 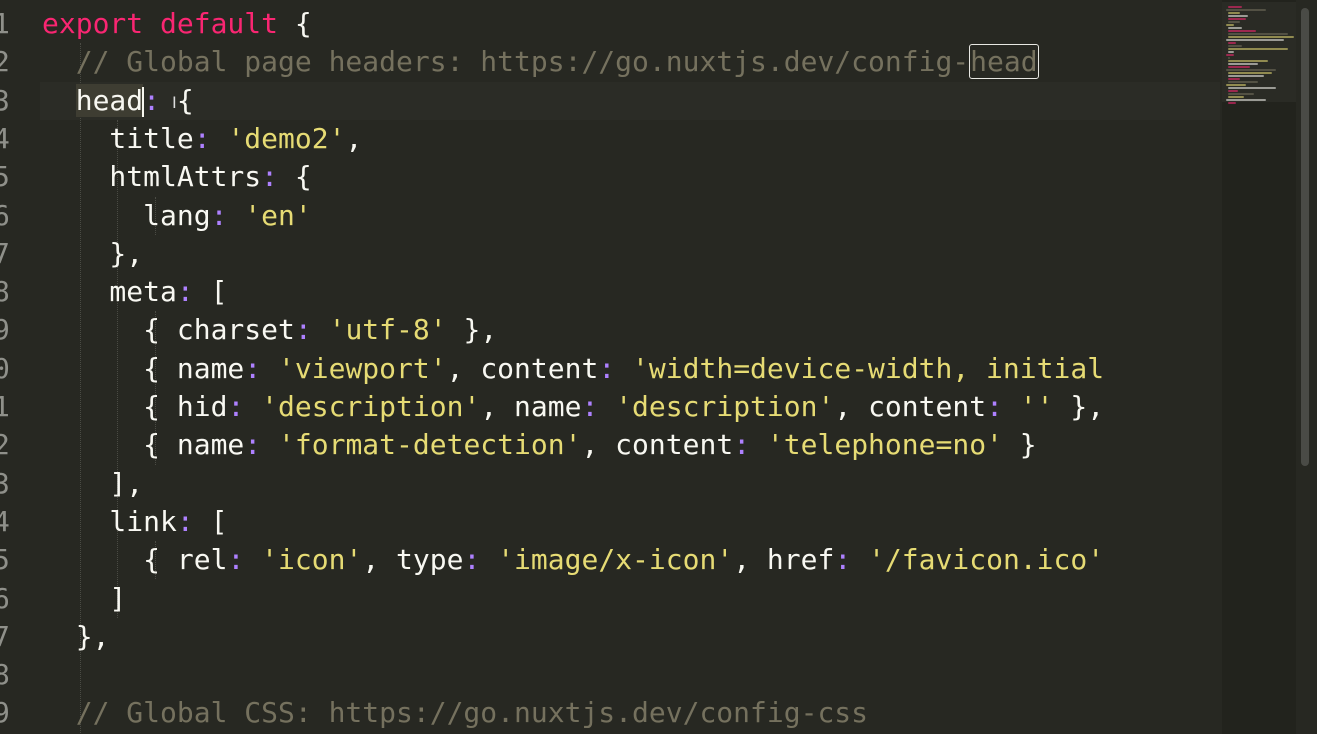 I want to click on code-token: ],, so click(x=93, y=483).